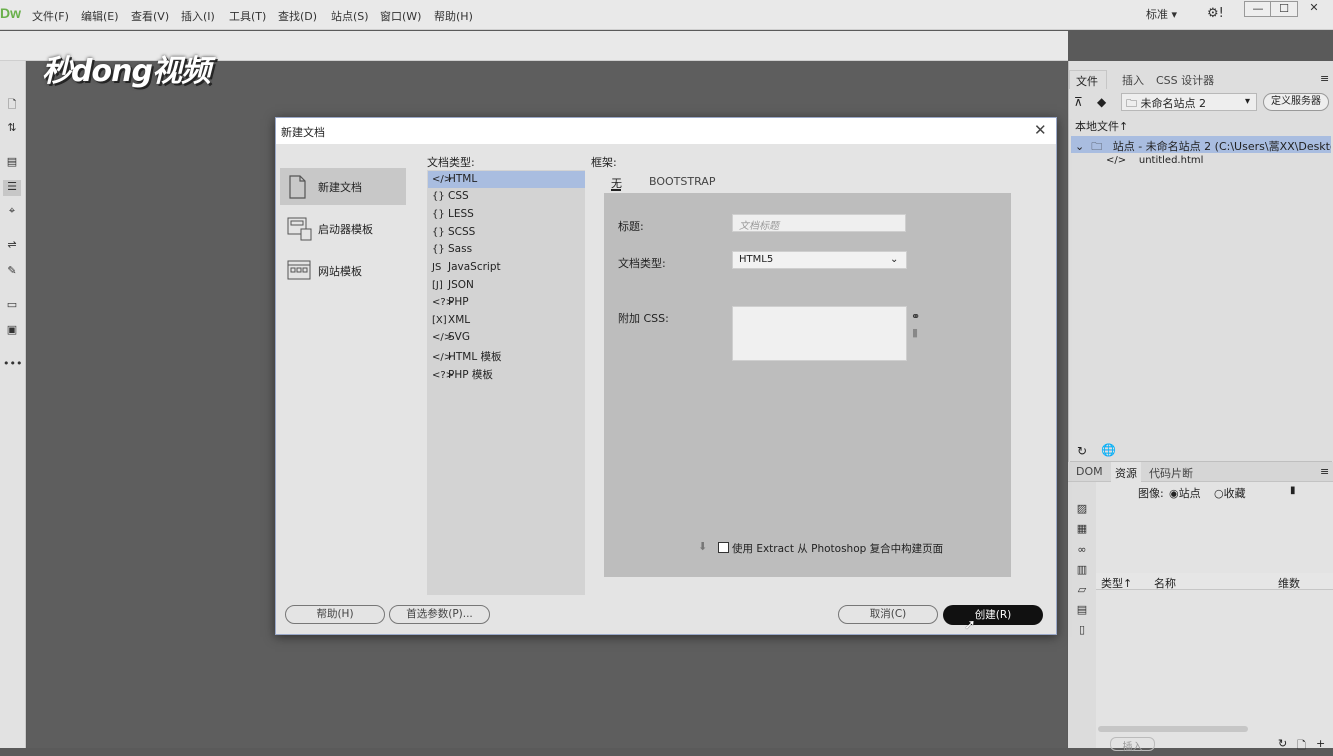  Describe the element at coordinates (1284, 9) in the screenshot. I see `maximize-button: ☐` at that location.